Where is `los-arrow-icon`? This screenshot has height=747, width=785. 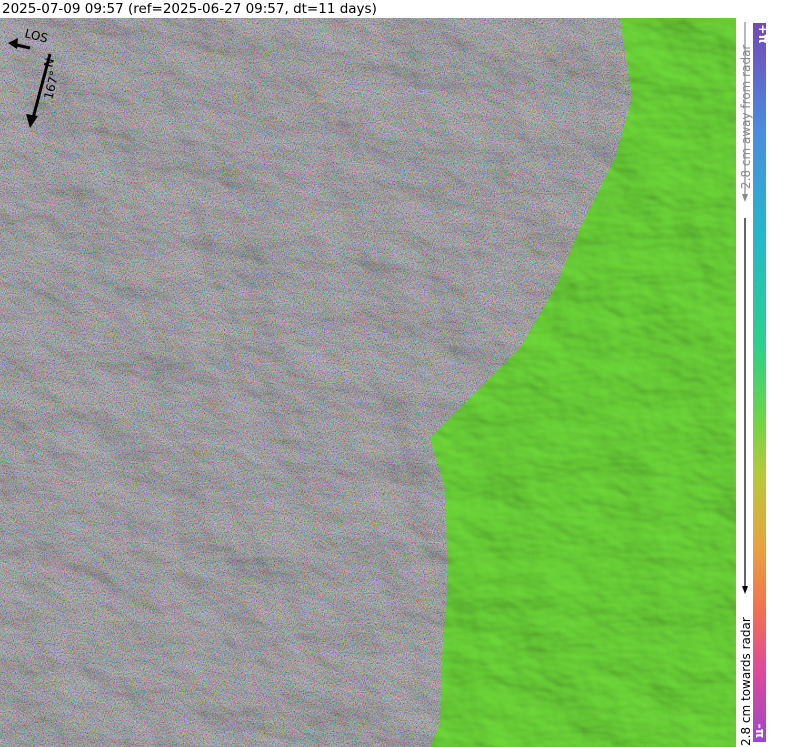
los-arrow-icon is located at coordinates (13, 43).